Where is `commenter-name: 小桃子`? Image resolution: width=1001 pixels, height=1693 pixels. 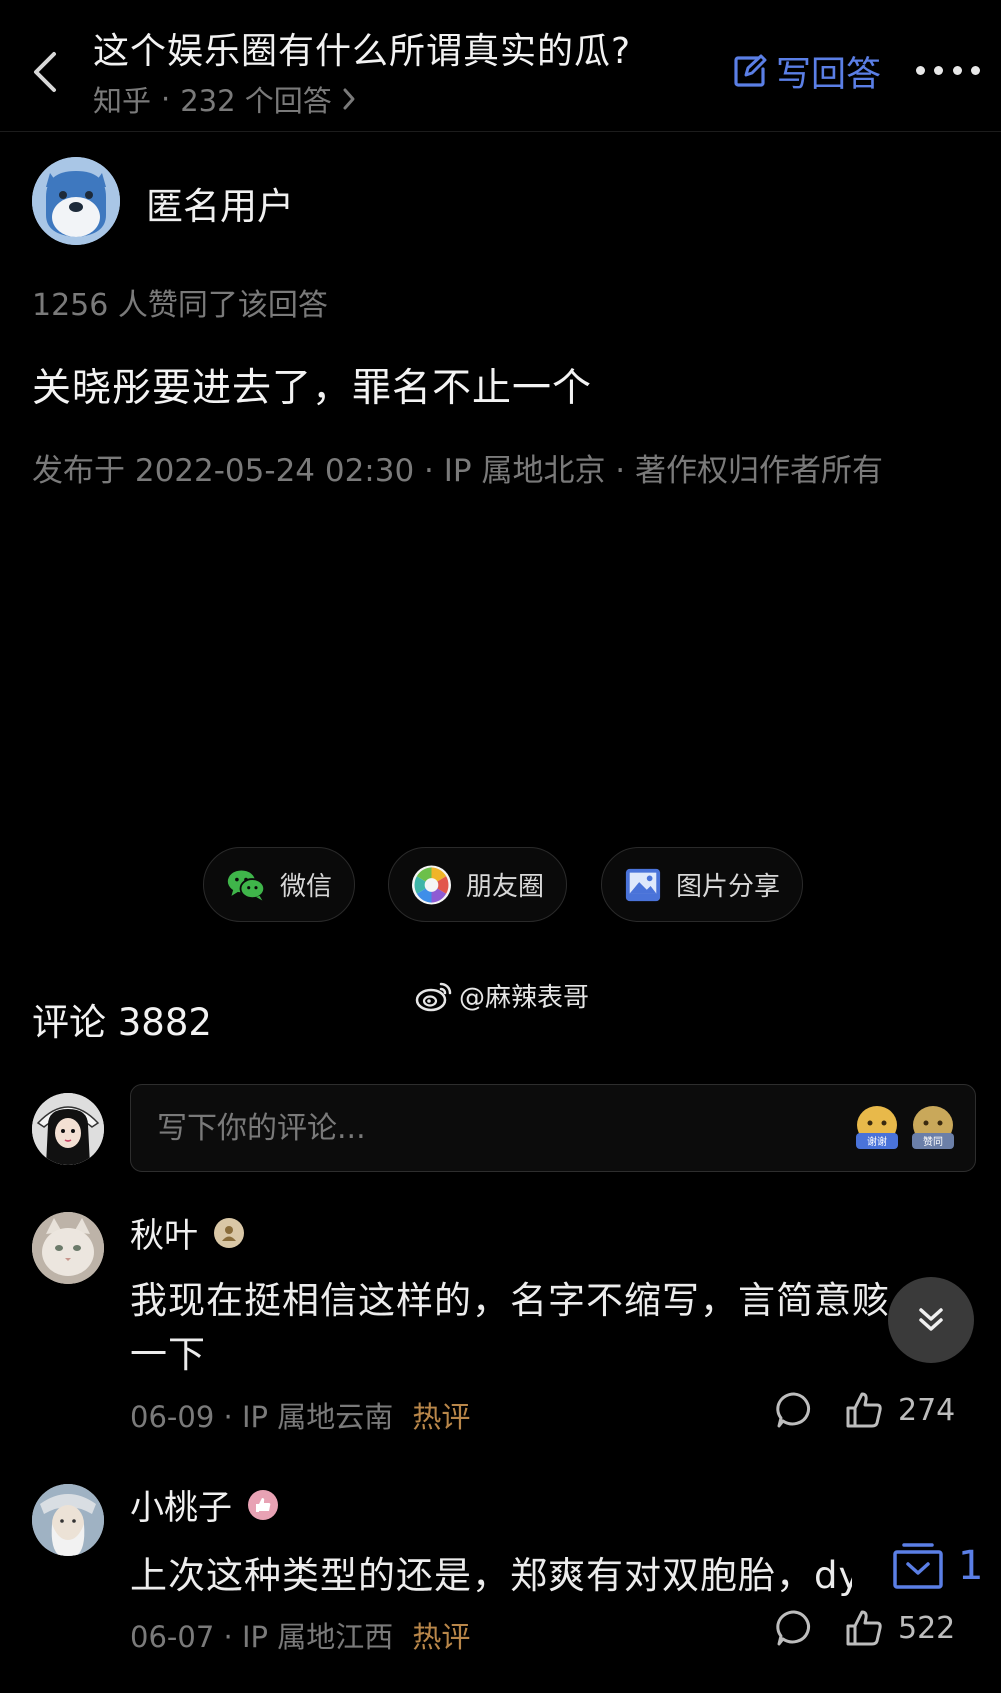 commenter-name: 小桃子 is located at coordinates (204, 1504).